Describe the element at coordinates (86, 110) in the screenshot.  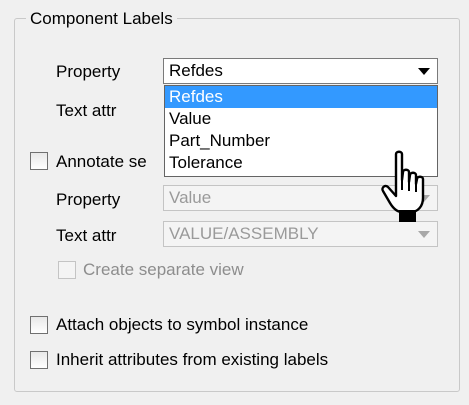
I see `text-attr-label: Text attr` at that location.